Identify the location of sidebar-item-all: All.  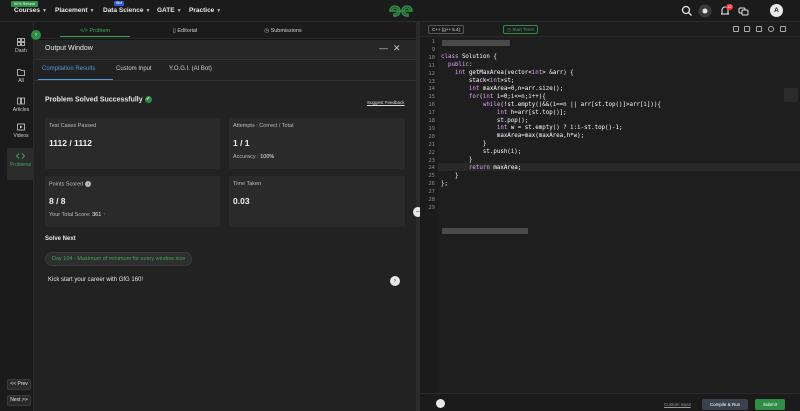
(21, 79).